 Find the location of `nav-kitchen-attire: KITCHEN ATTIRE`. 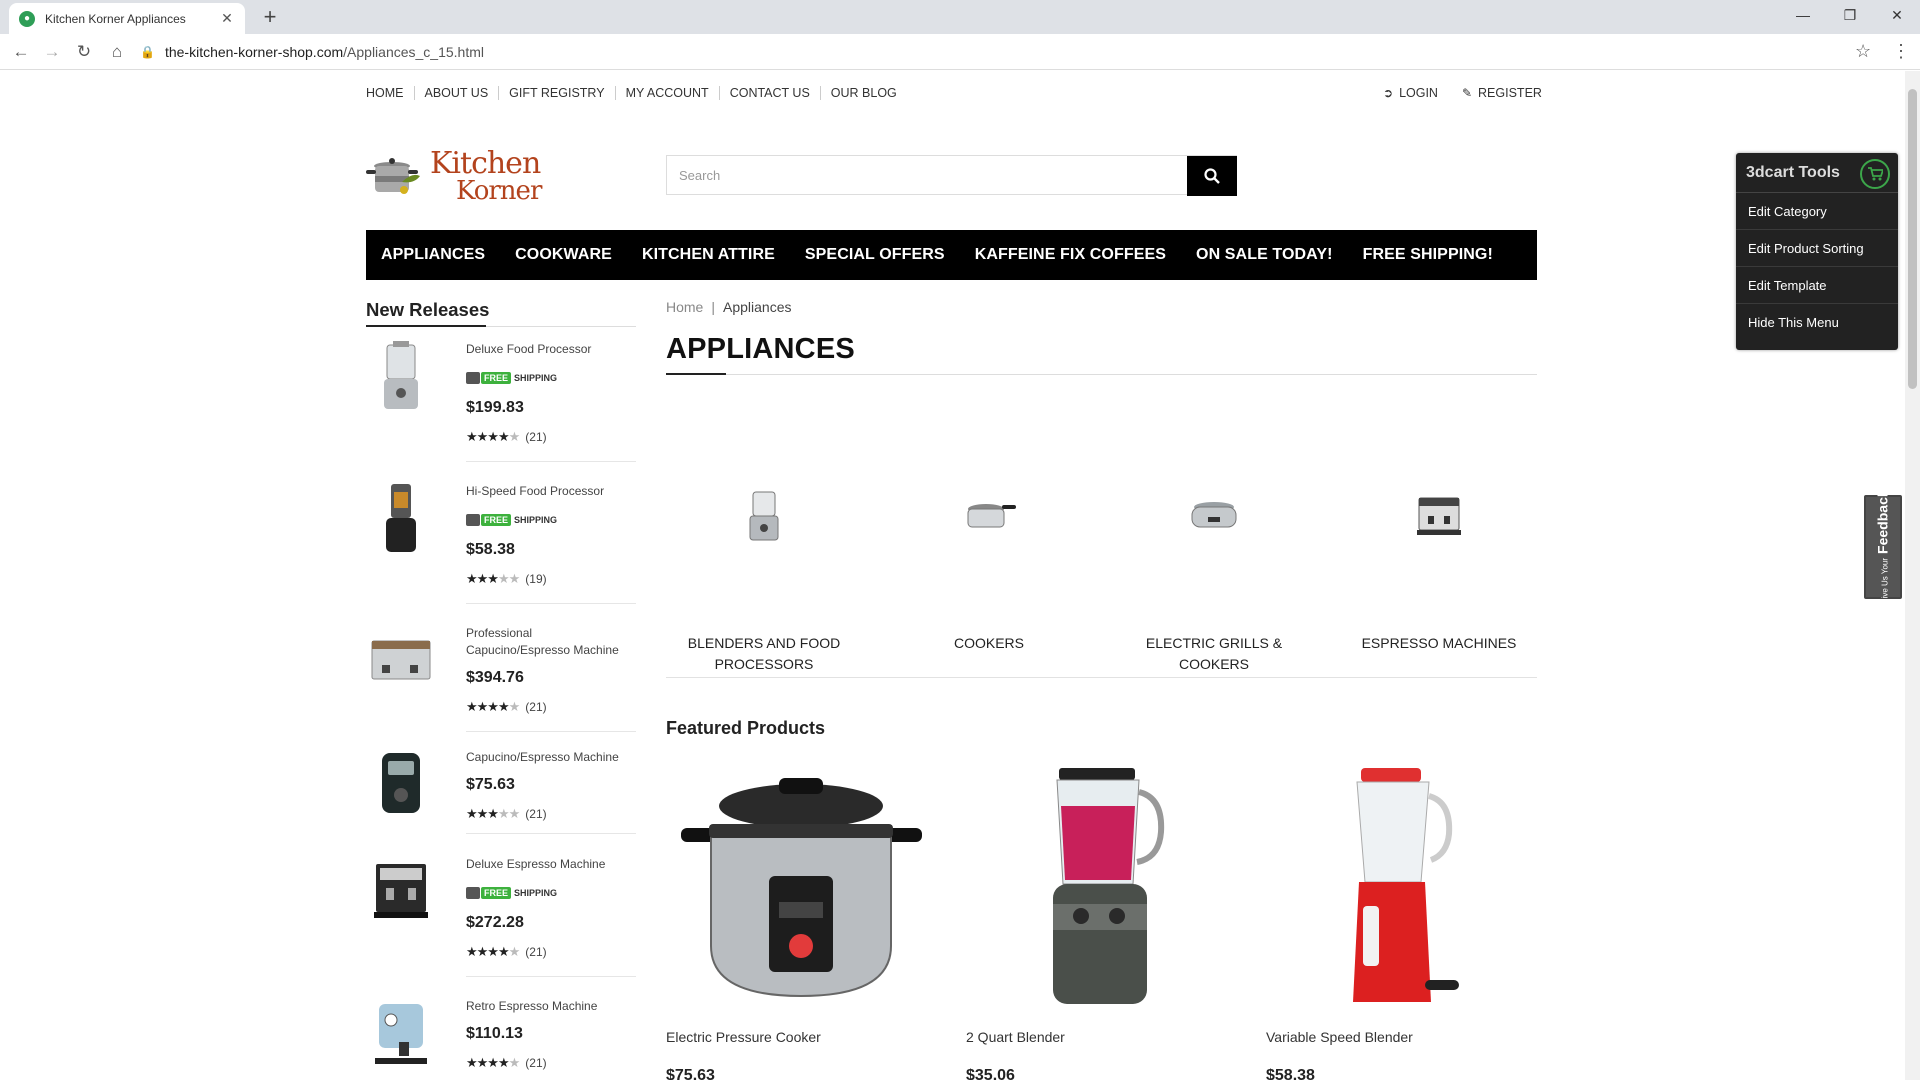

nav-kitchen-attire: KITCHEN ATTIRE is located at coordinates (708, 255).